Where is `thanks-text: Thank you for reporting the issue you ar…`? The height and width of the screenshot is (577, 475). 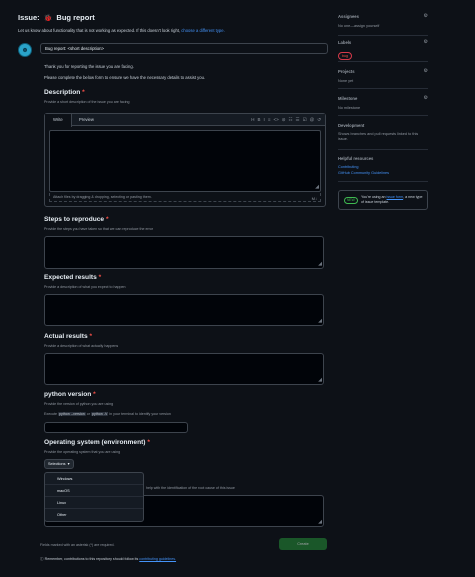 thanks-text: Thank you for reporting the issue you ar… is located at coordinates (89, 66).